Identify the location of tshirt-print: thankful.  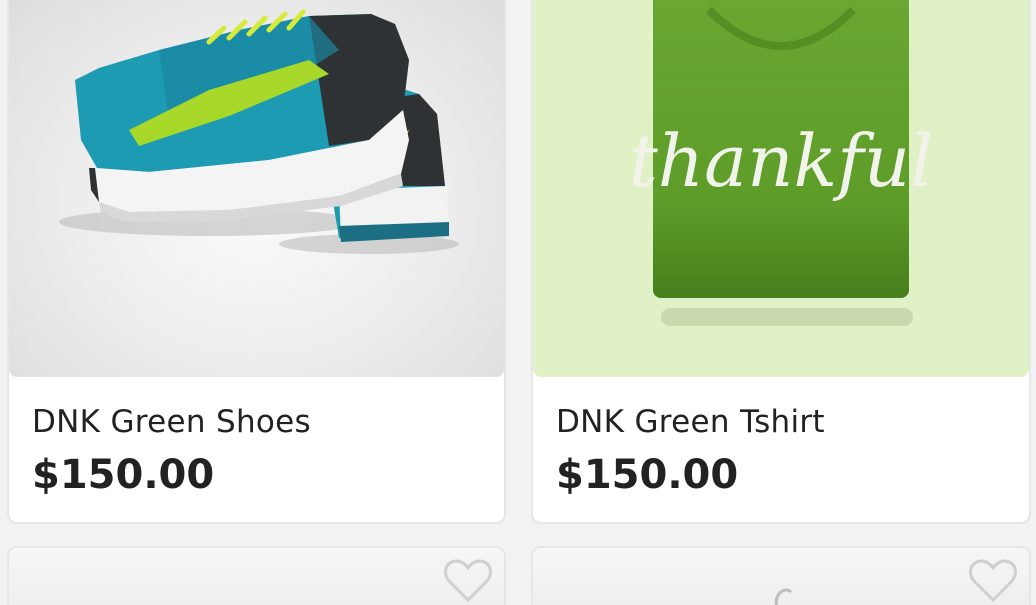
(781, 161).